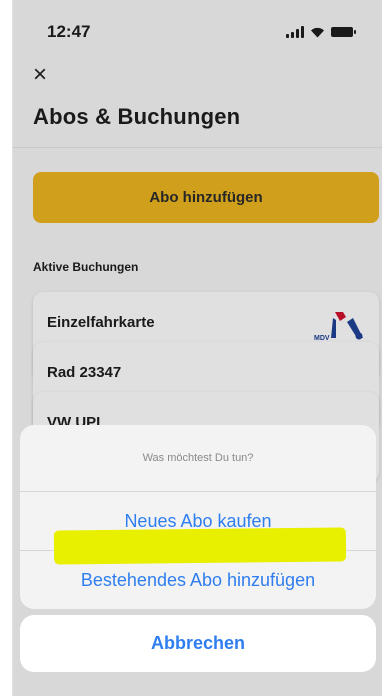 The image size is (382, 696). I want to click on cancel-button: Abbrechen, so click(198, 643).